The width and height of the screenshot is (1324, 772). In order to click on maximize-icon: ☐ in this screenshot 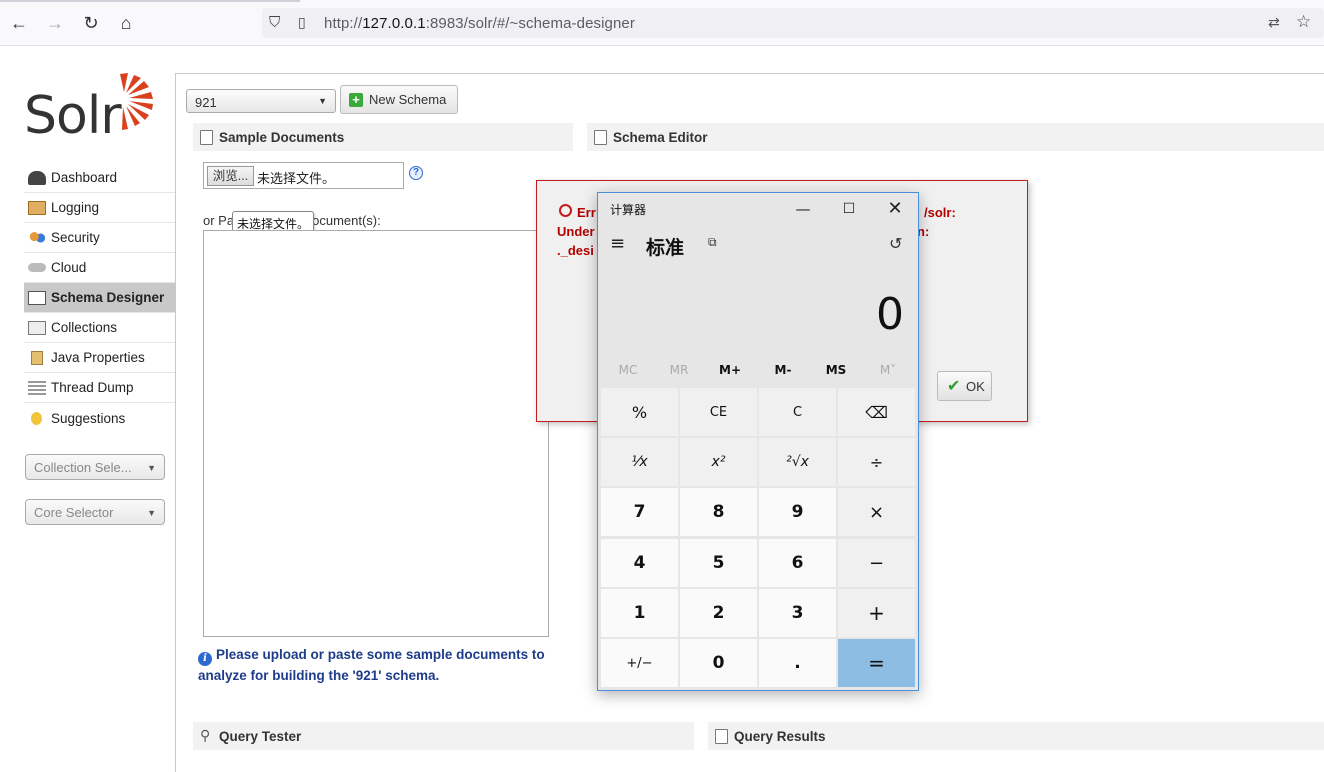, I will do `click(849, 209)`.